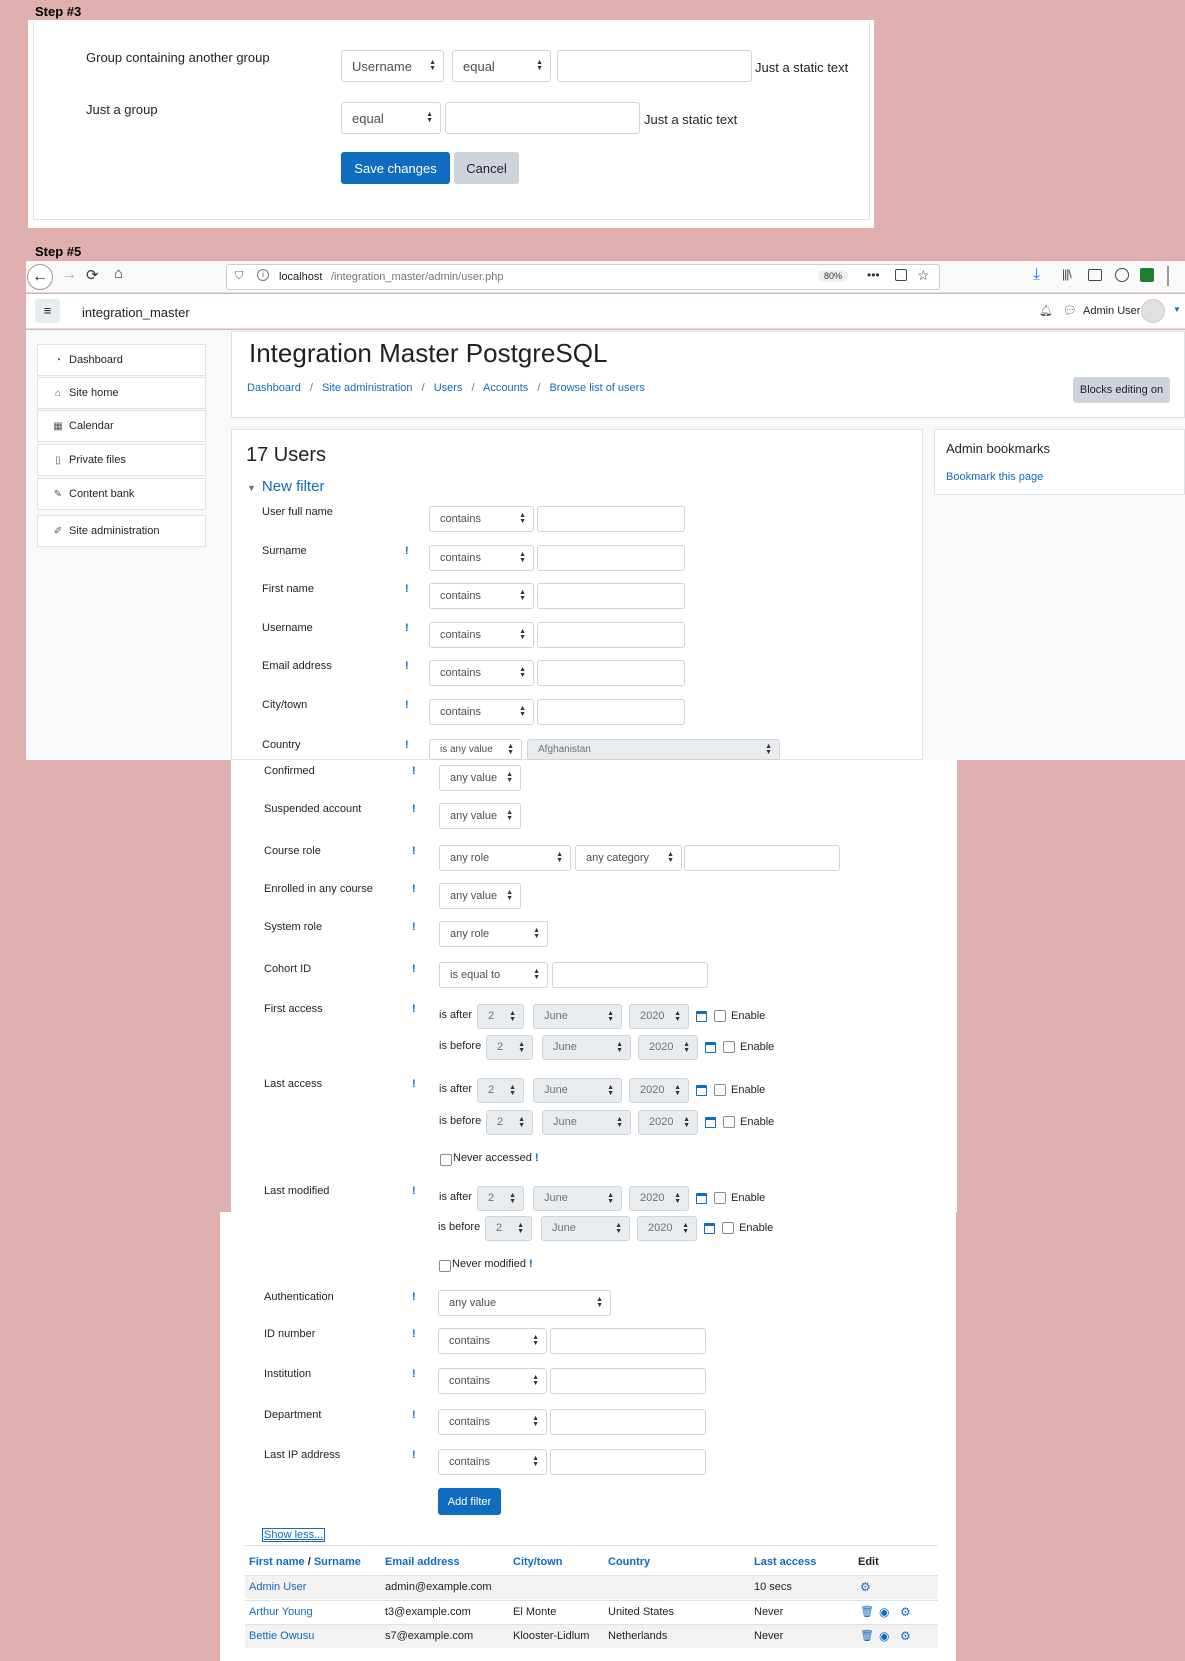 The width and height of the screenshot is (1185, 1661). I want to click on institution-value-input, so click(628, 1381).